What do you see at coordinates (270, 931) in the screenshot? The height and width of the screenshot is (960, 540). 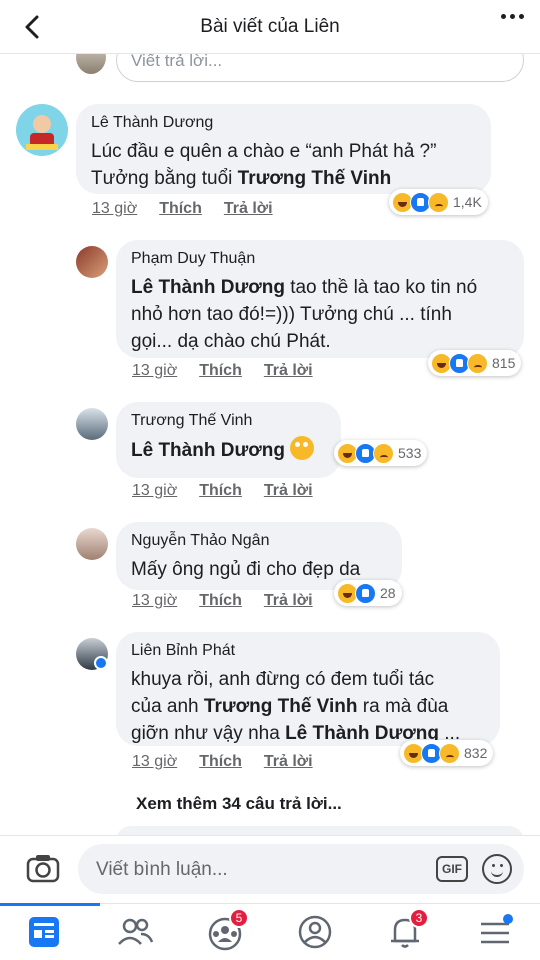 I see `bottom-tab-bar: 5 3` at bounding box center [270, 931].